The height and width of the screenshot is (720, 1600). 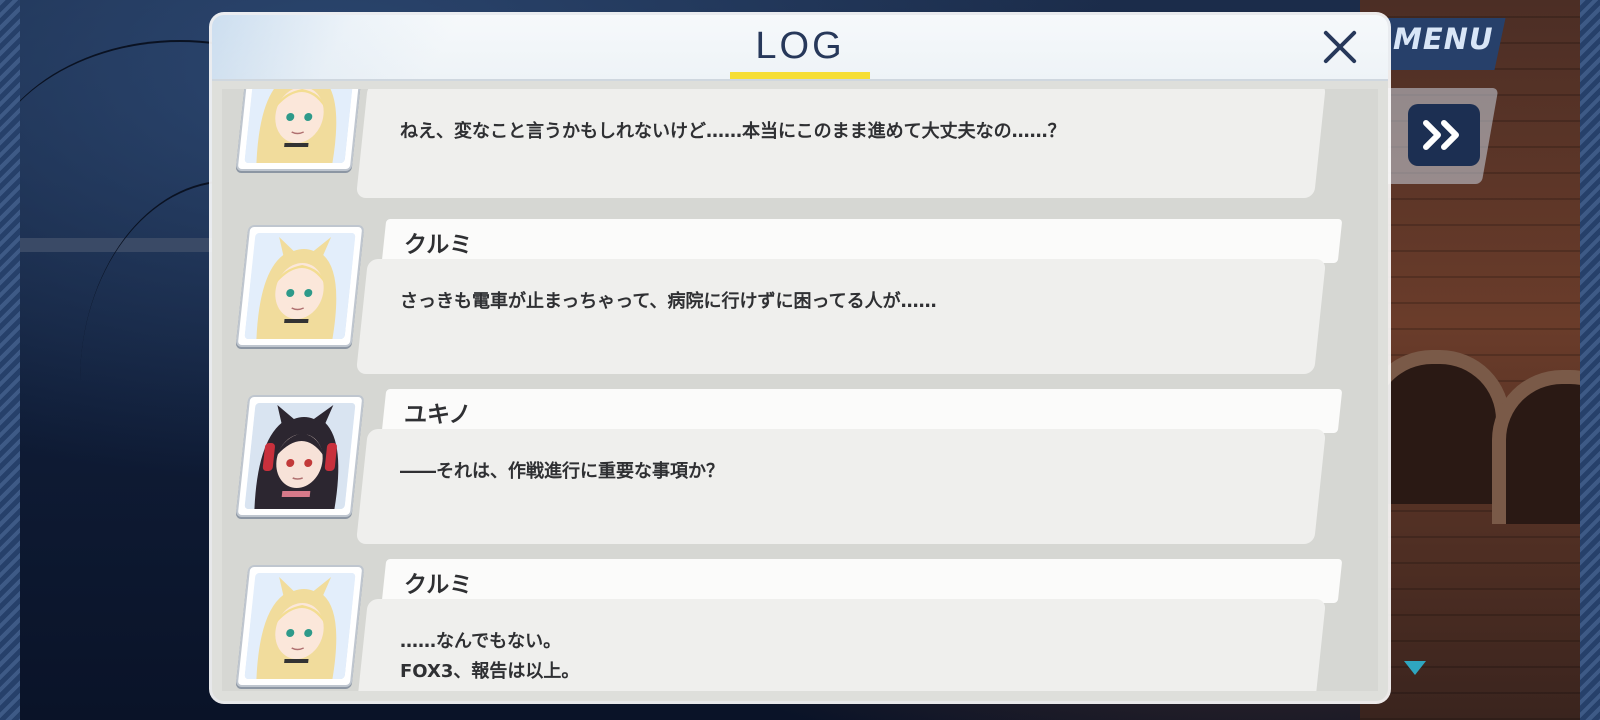 What do you see at coordinates (10, 360) in the screenshot?
I see `left-border-stripe` at bounding box center [10, 360].